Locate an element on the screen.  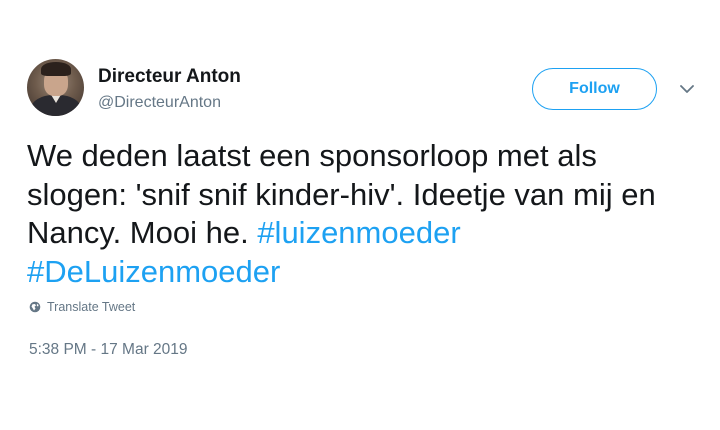
hashtag-link: #DeLuizenmoeder is located at coordinates (153, 271).